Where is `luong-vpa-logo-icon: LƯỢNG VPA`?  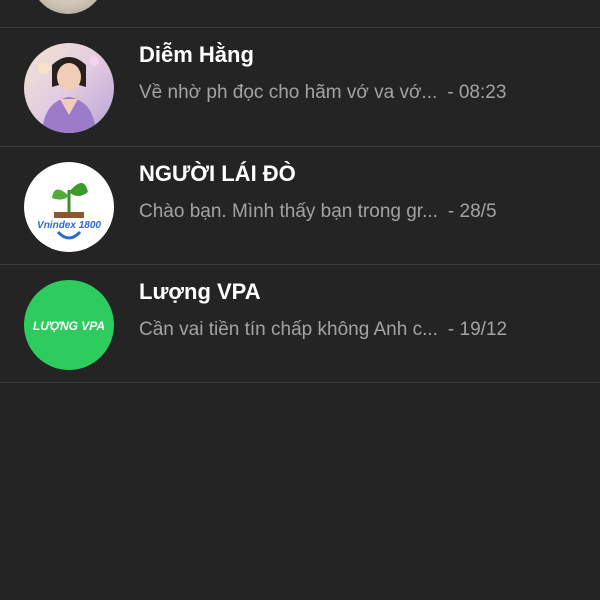 luong-vpa-logo-icon: LƯỢNG VPA is located at coordinates (69, 325).